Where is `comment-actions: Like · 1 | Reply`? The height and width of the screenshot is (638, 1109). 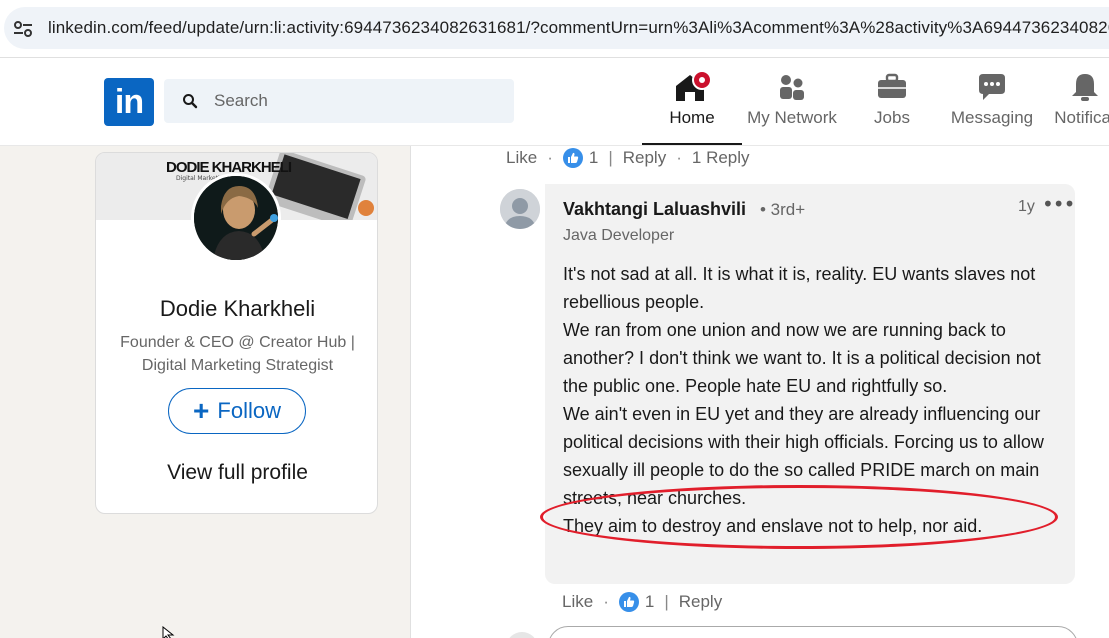 comment-actions: Like · 1 | Reply is located at coordinates (642, 602).